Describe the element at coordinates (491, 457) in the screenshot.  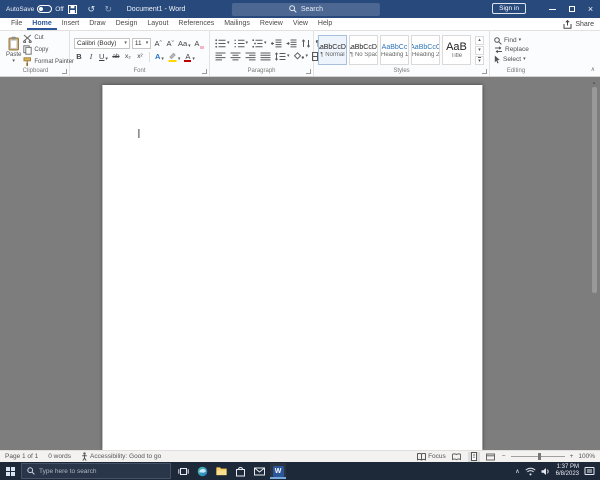
I see `web-layout-button` at that location.